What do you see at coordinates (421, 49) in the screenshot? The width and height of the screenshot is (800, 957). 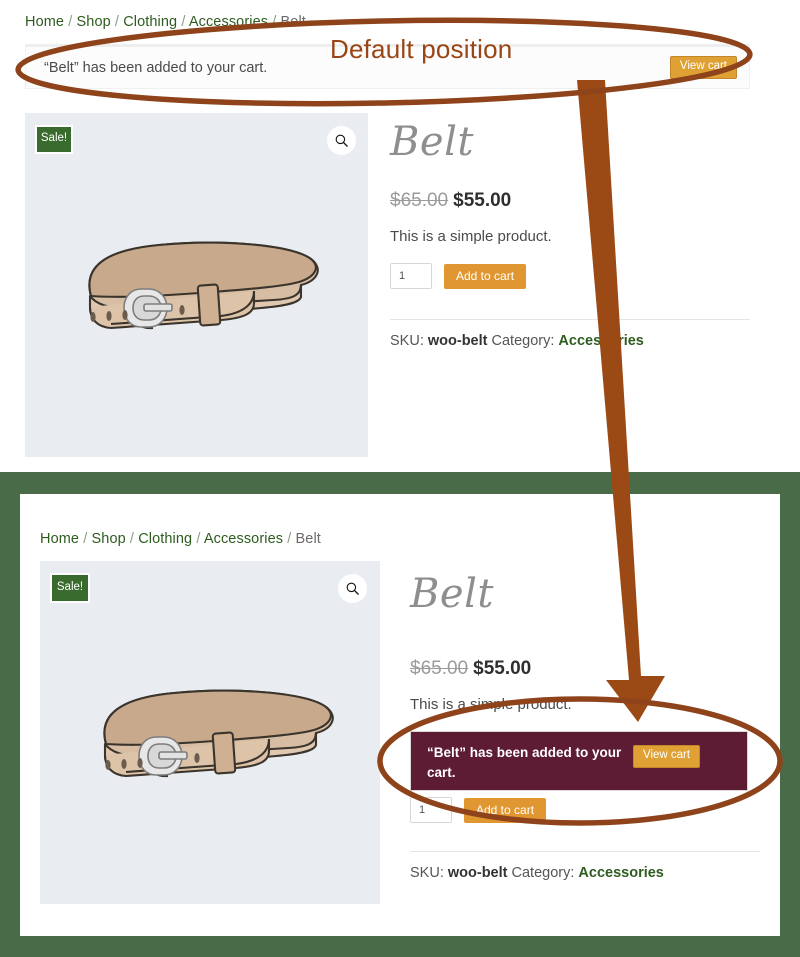 I see `annotation-label-default-position: Default position` at bounding box center [421, 49].